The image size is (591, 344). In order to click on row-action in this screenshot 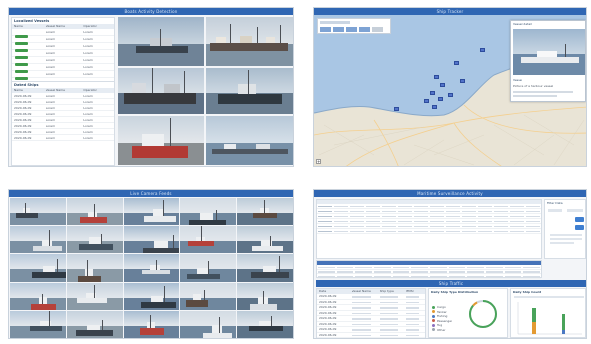, I will do `click(29, 74)`.